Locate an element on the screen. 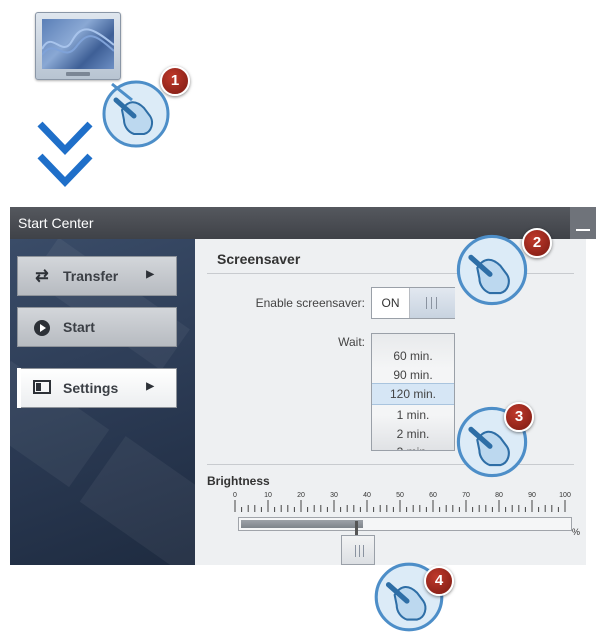 The height and width of the screenshot is (639, 596). ruler-tick-label: 90 is located at coordinates (532, 495).